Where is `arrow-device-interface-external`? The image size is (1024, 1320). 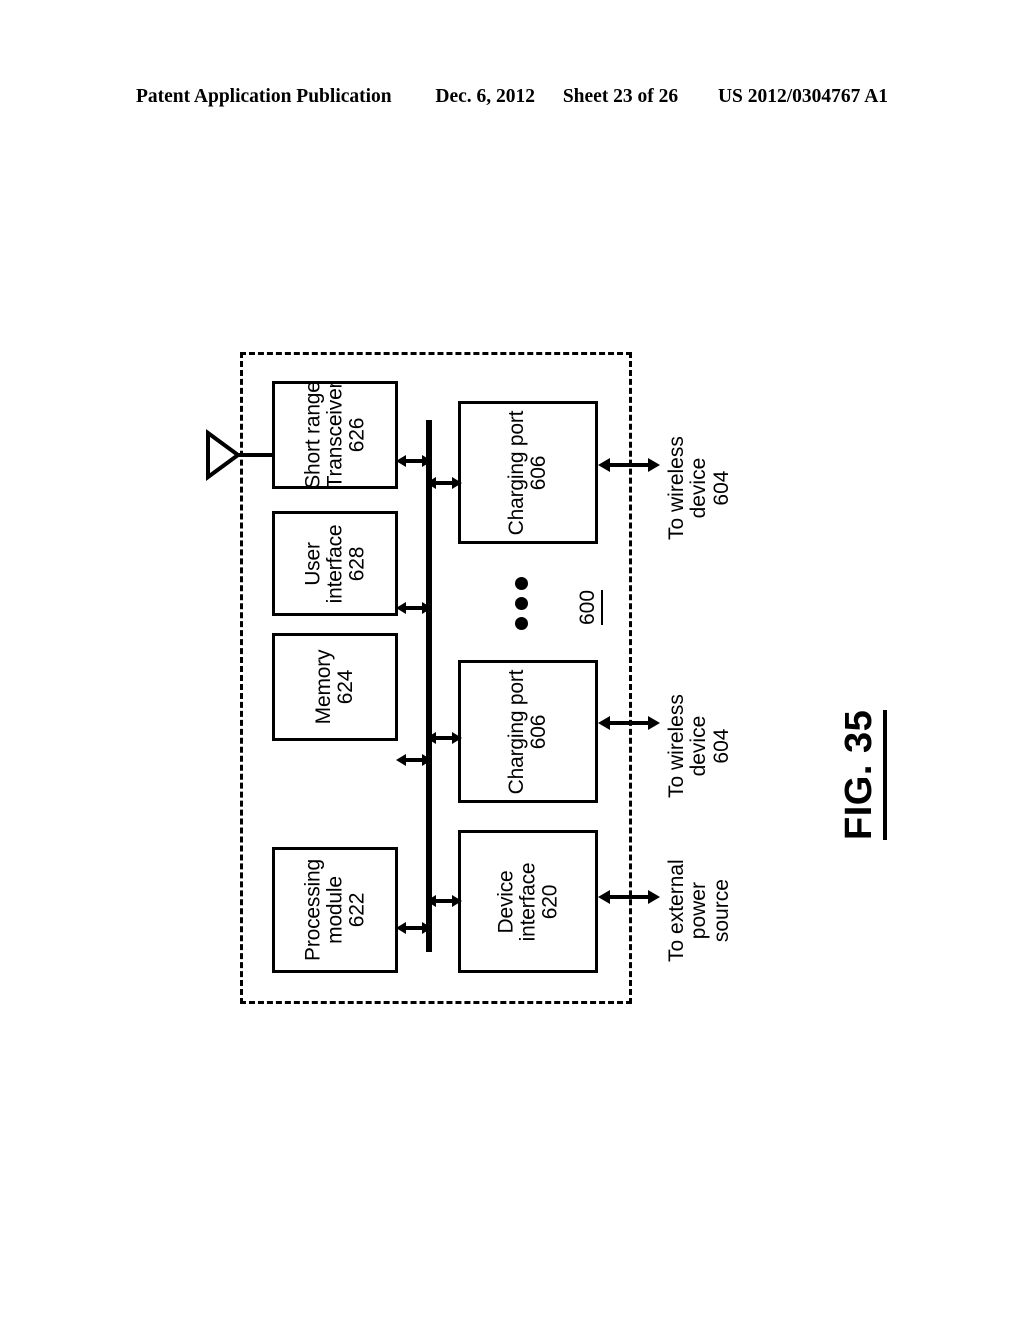
arrow-device-interface-external is located at coordinates (629, 897).